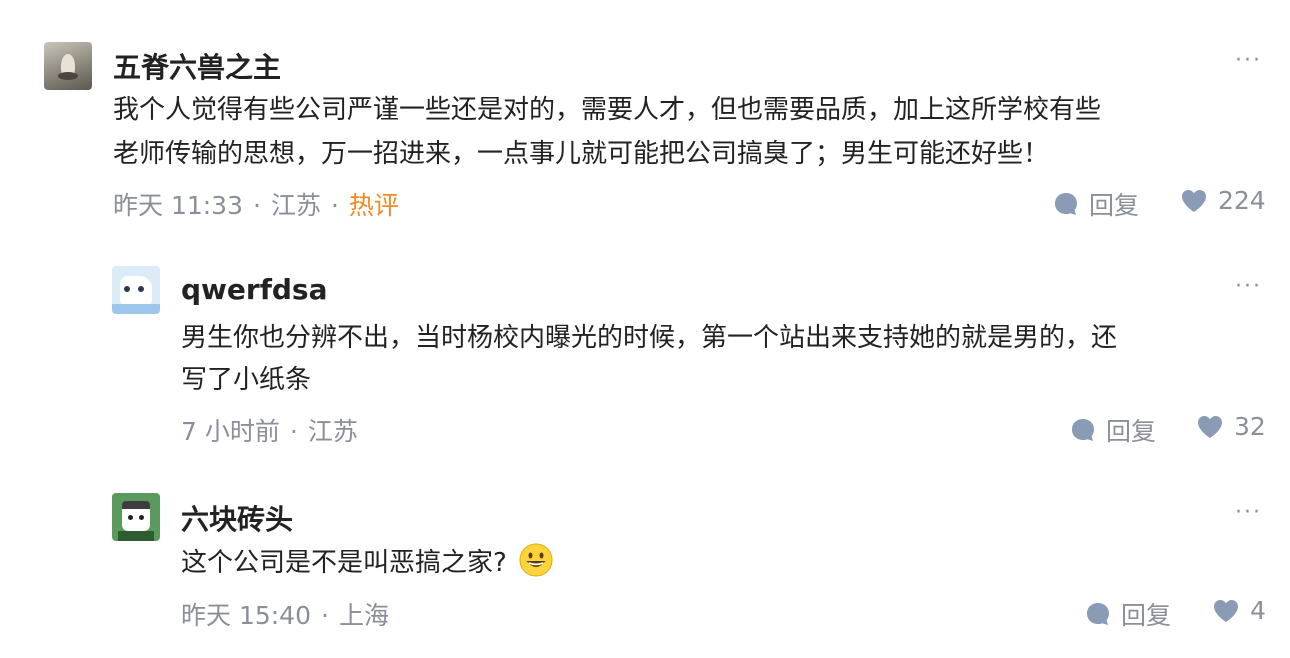 Image resolution: width=1290 pixels, height=658 pixels. I want to click on like-count: 224, so click(1242, 200).